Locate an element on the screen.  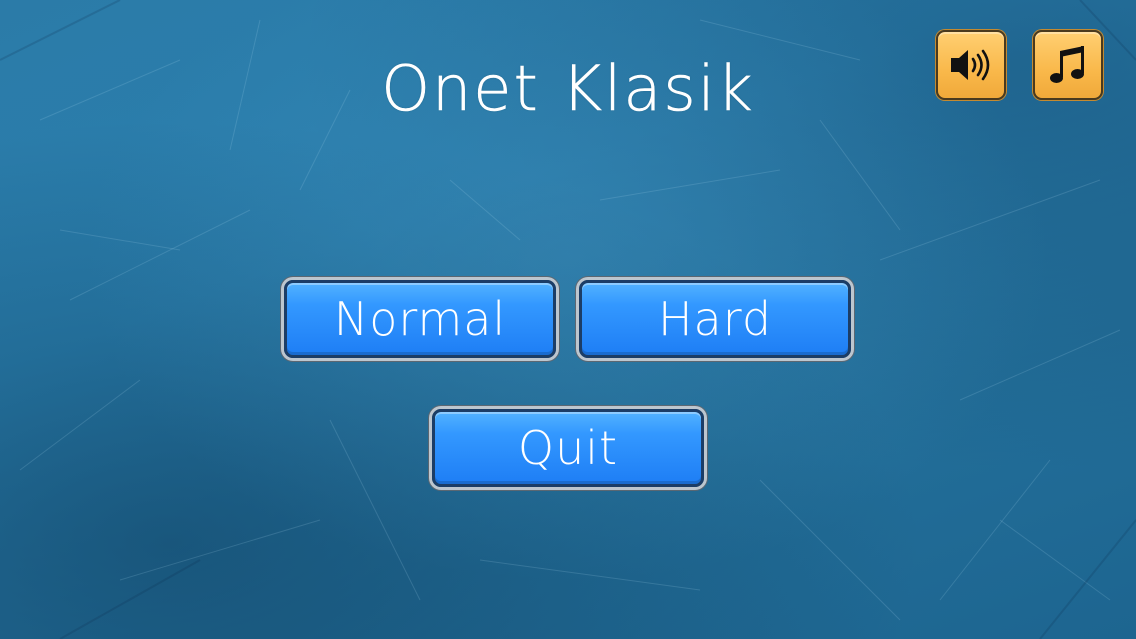
music-note-icon is located at coordinates (1067, 64).